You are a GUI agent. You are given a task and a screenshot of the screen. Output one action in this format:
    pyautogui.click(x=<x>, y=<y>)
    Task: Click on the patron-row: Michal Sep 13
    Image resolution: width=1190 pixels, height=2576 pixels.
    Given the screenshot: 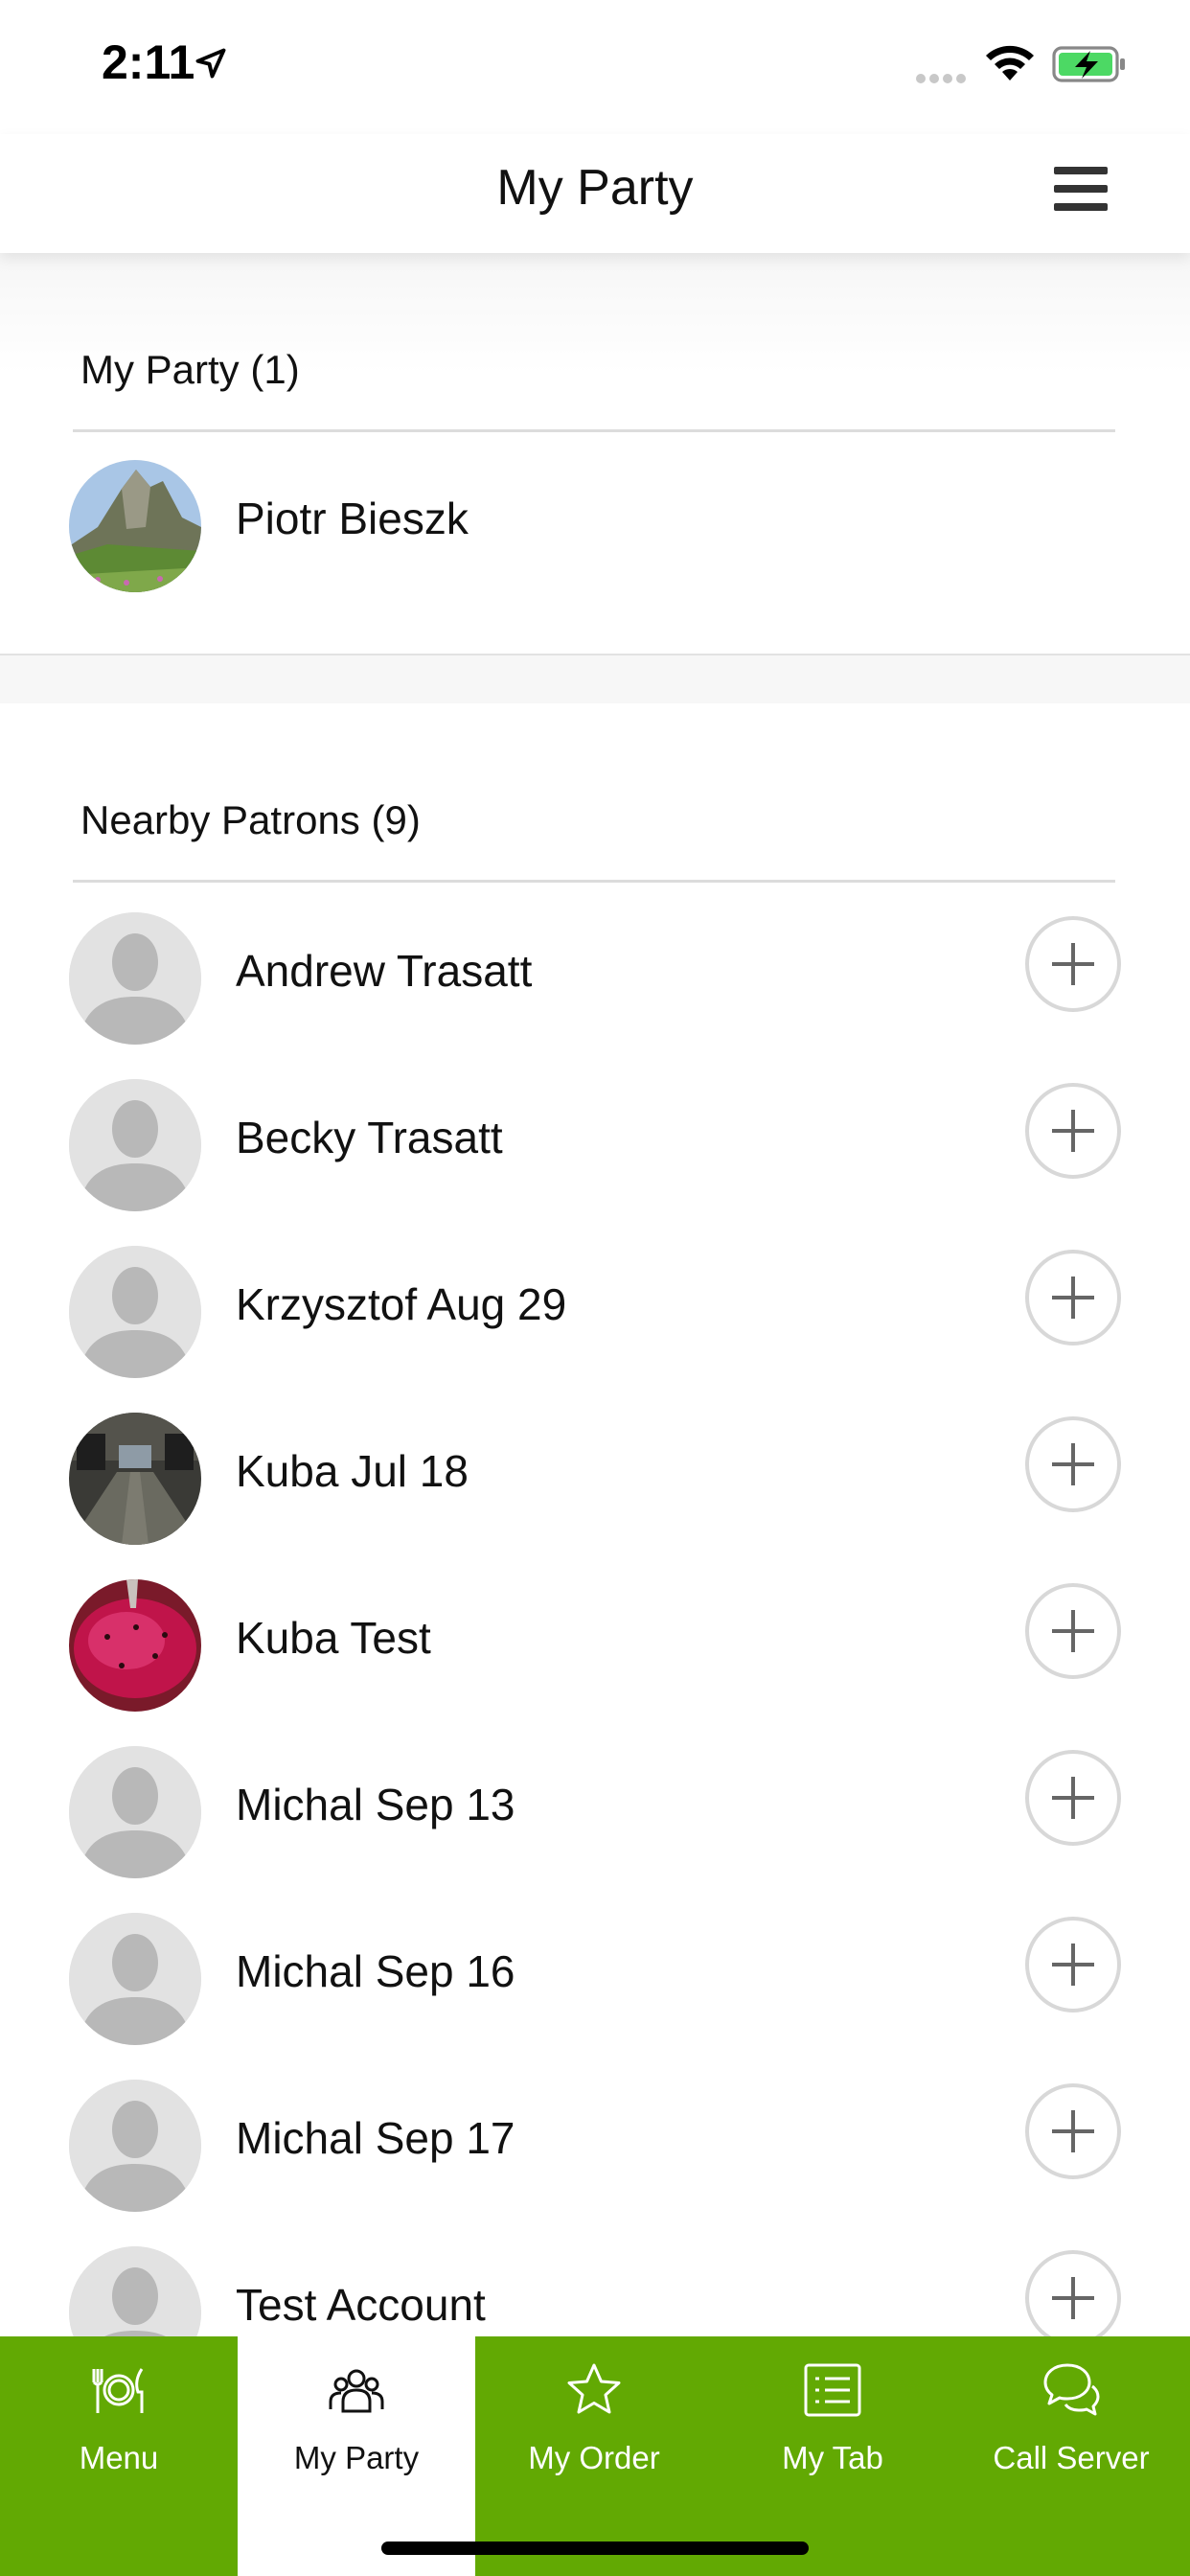 What is the action you would take?
    pyautogui.click(x=595, y=1818)
    